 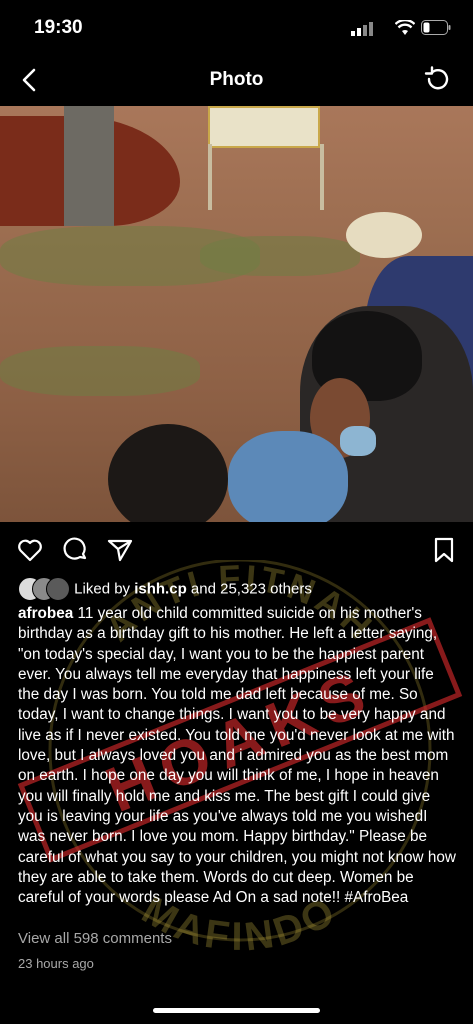 I want to click on nav-bar: Photo, so click(x=236, y=81).